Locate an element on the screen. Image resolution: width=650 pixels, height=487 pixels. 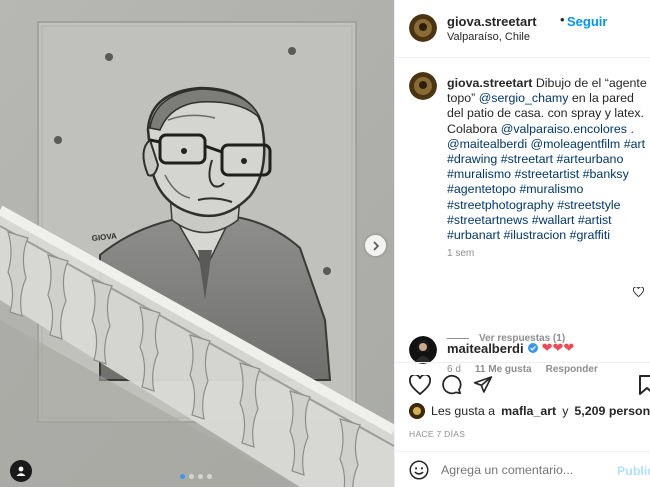
heart-icon is located at coordinates (420, 385).